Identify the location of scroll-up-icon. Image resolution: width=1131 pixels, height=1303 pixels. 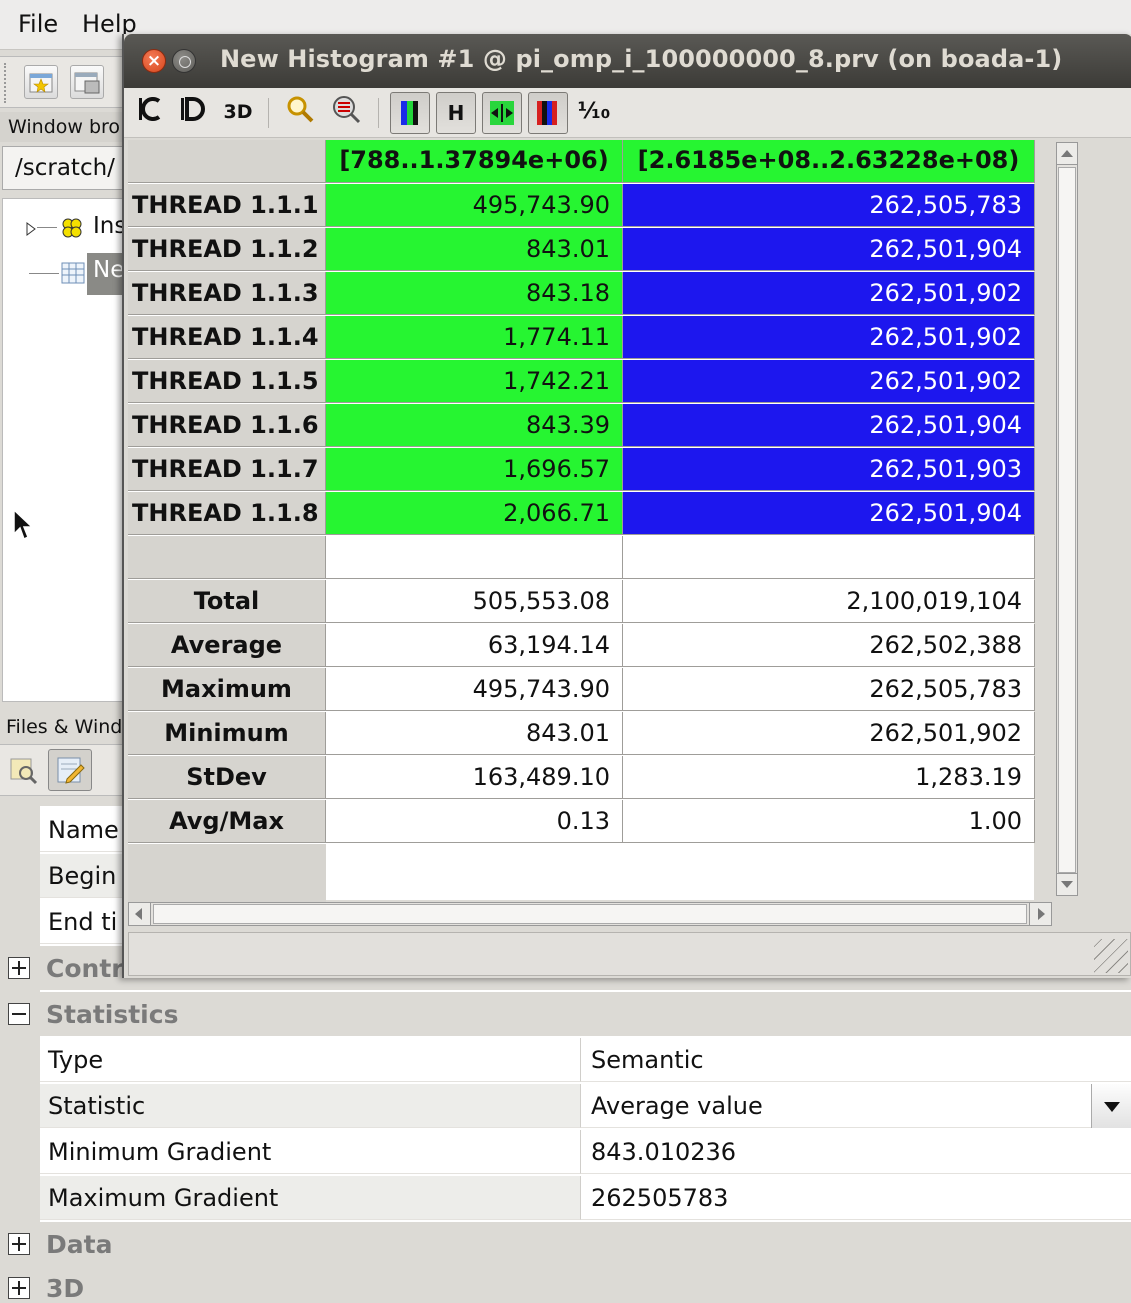
(1067, 154).